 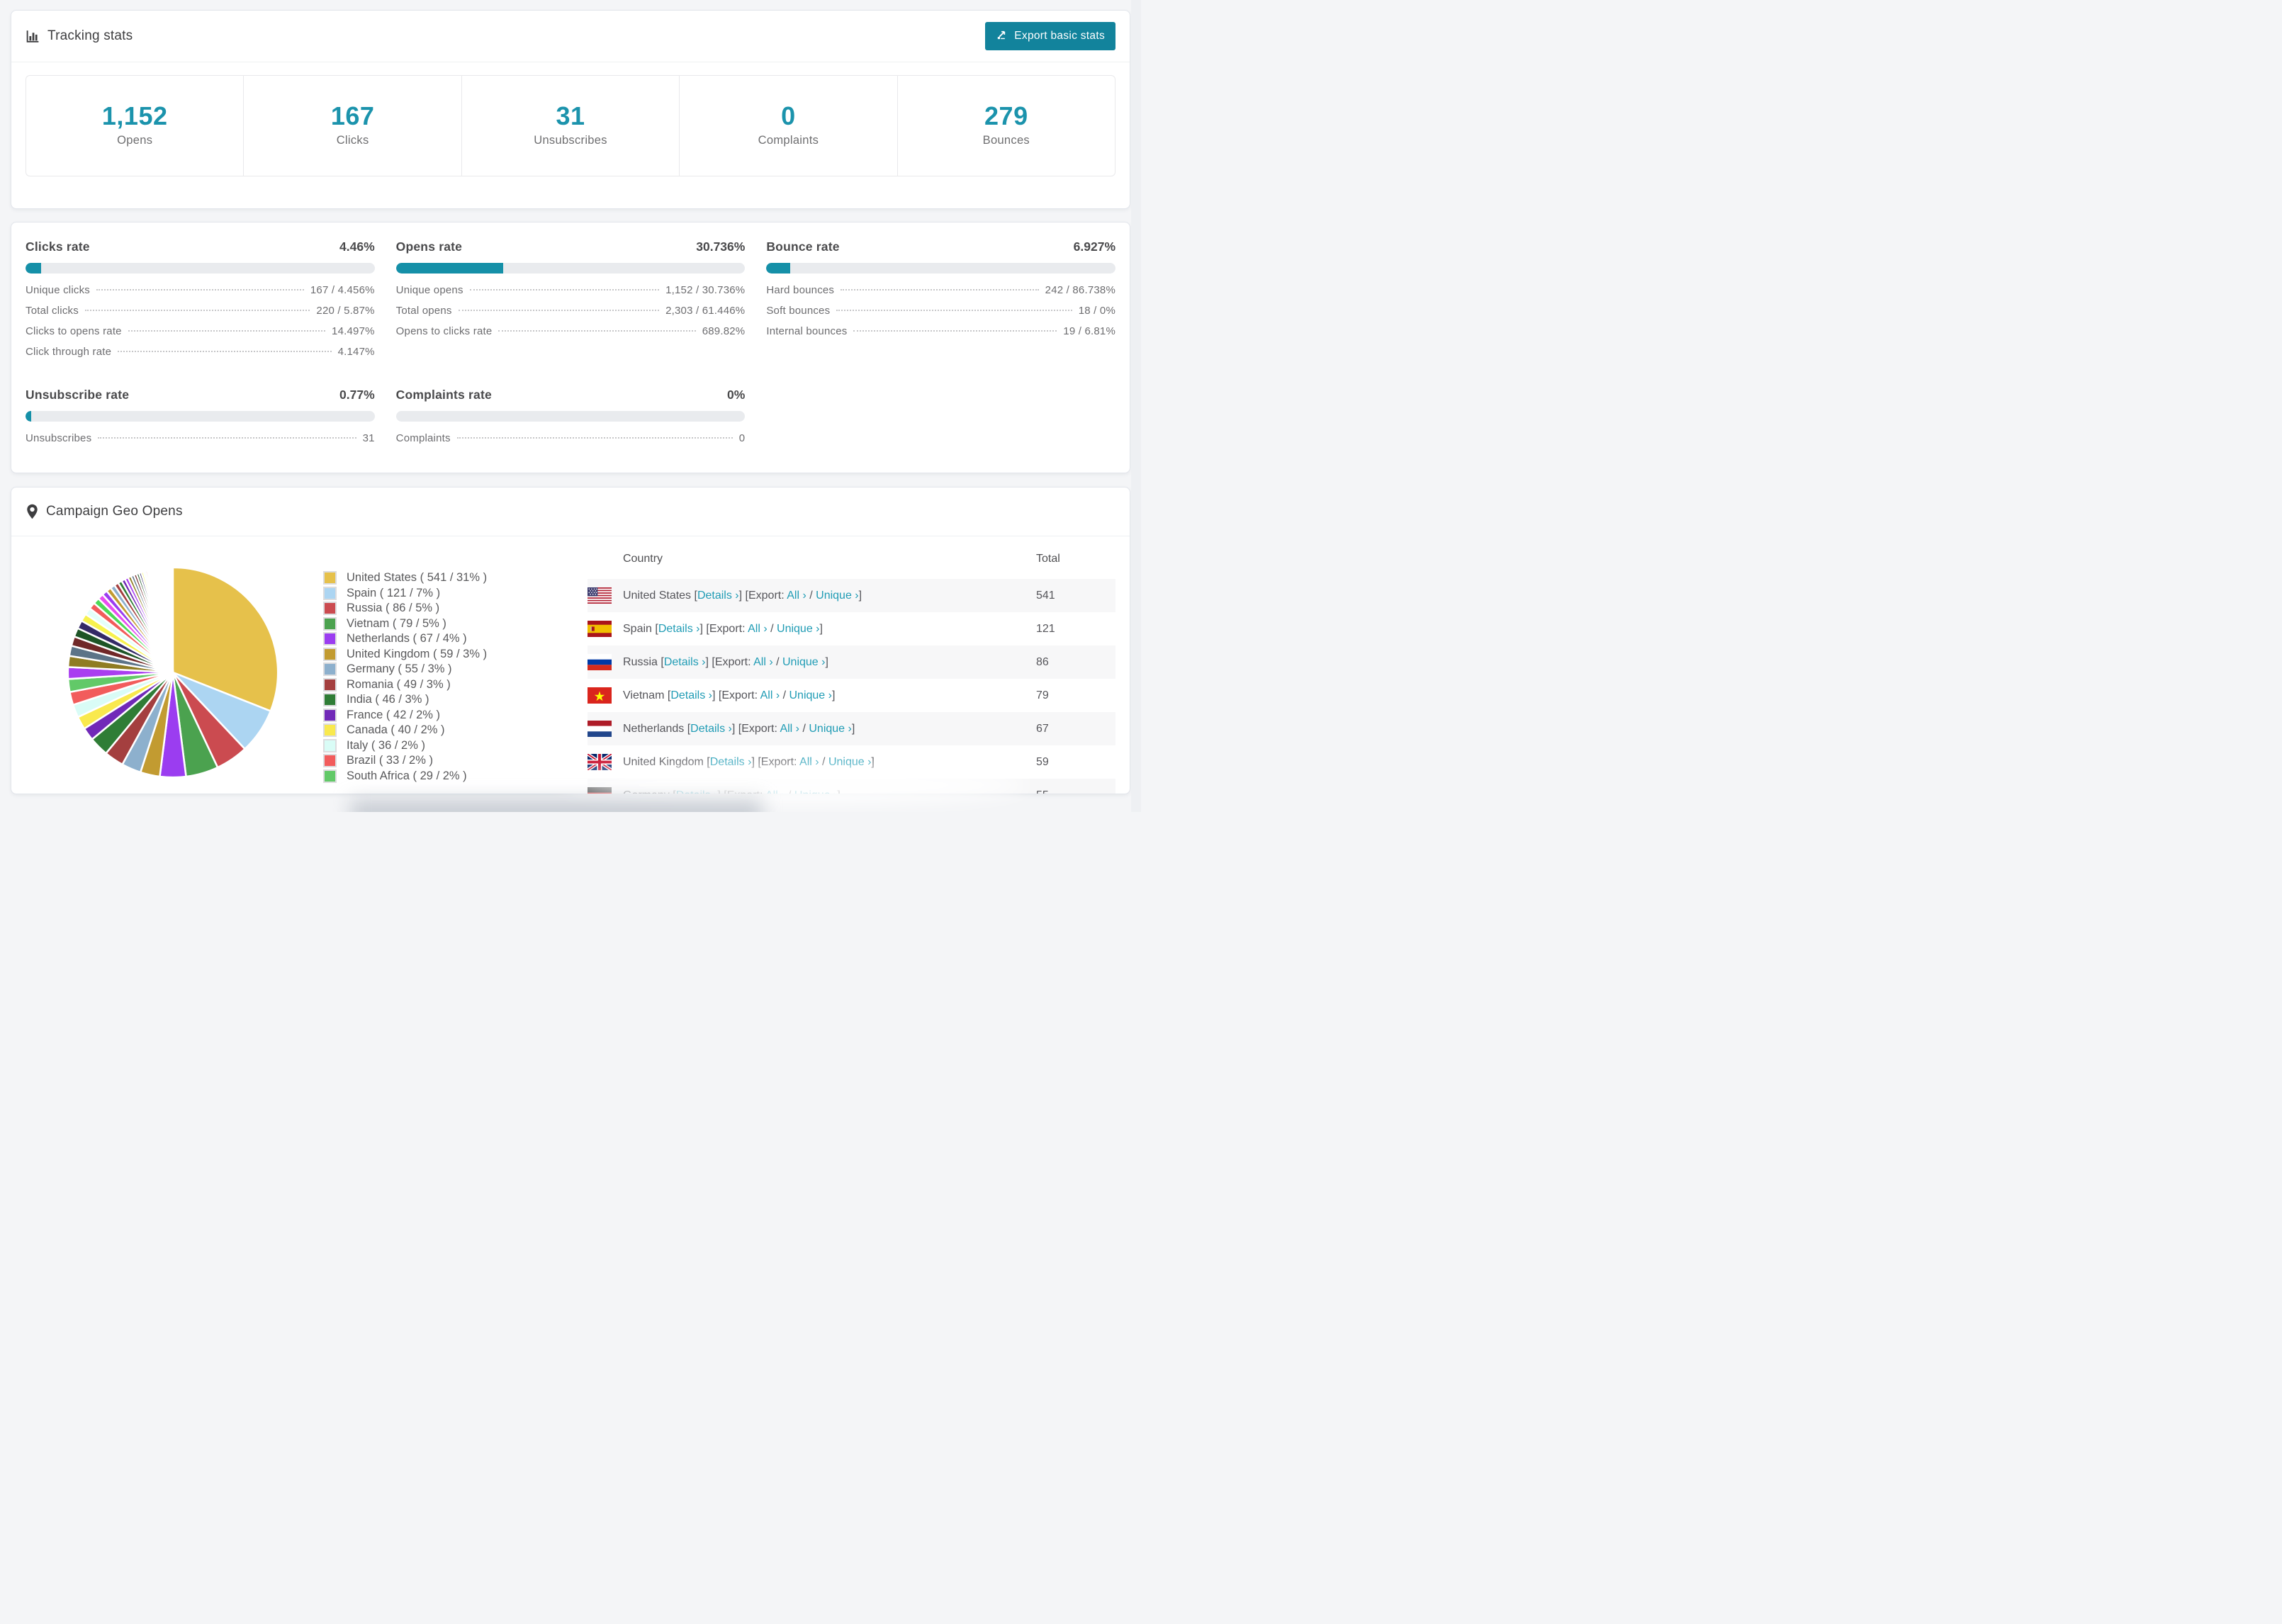 What do you see at coordinates (433, 715) in the screenshot?
I see `legend-item: France ( 42 / 2% )` at bounding box center [433, 715].